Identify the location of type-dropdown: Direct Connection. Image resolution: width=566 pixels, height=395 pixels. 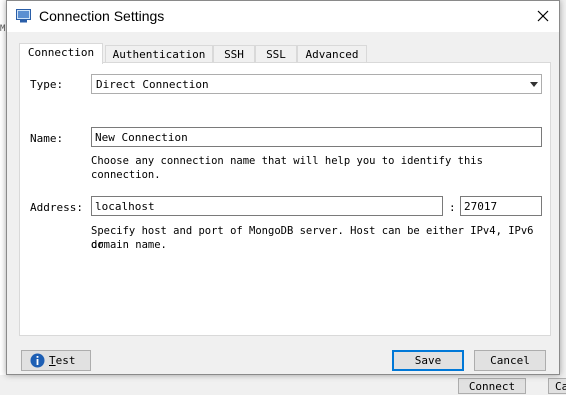
(316, 84).